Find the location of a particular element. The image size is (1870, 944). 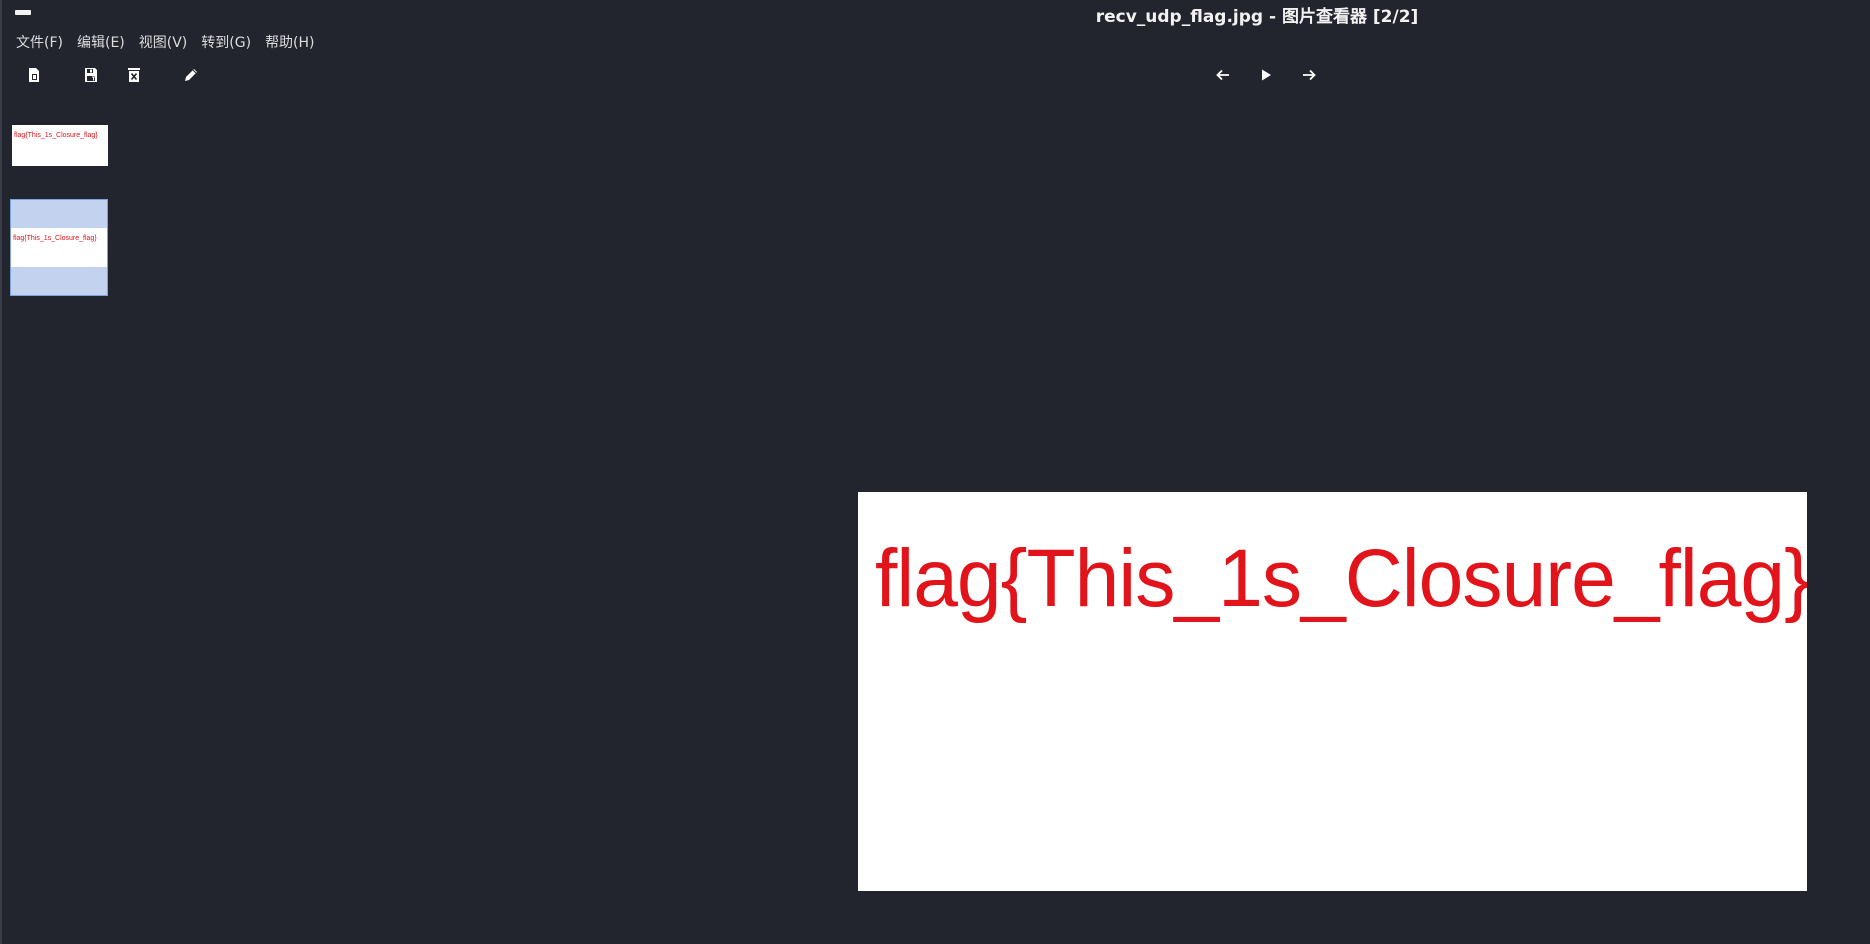

open-file-button is located at coordinates (34, 75).